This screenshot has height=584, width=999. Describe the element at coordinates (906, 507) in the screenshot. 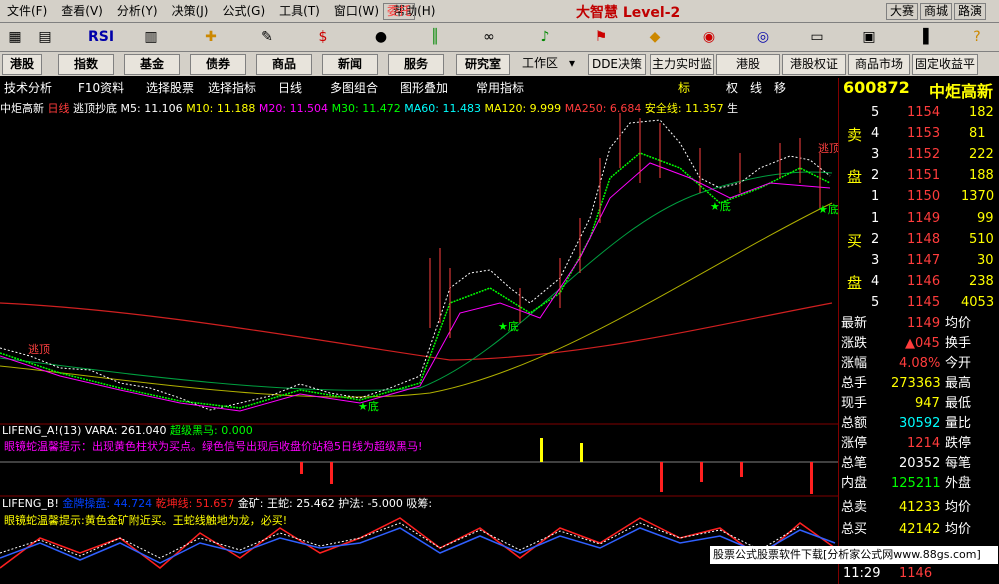

I see `stat-row-totalsell: 总卖 41233 均价` at that location.